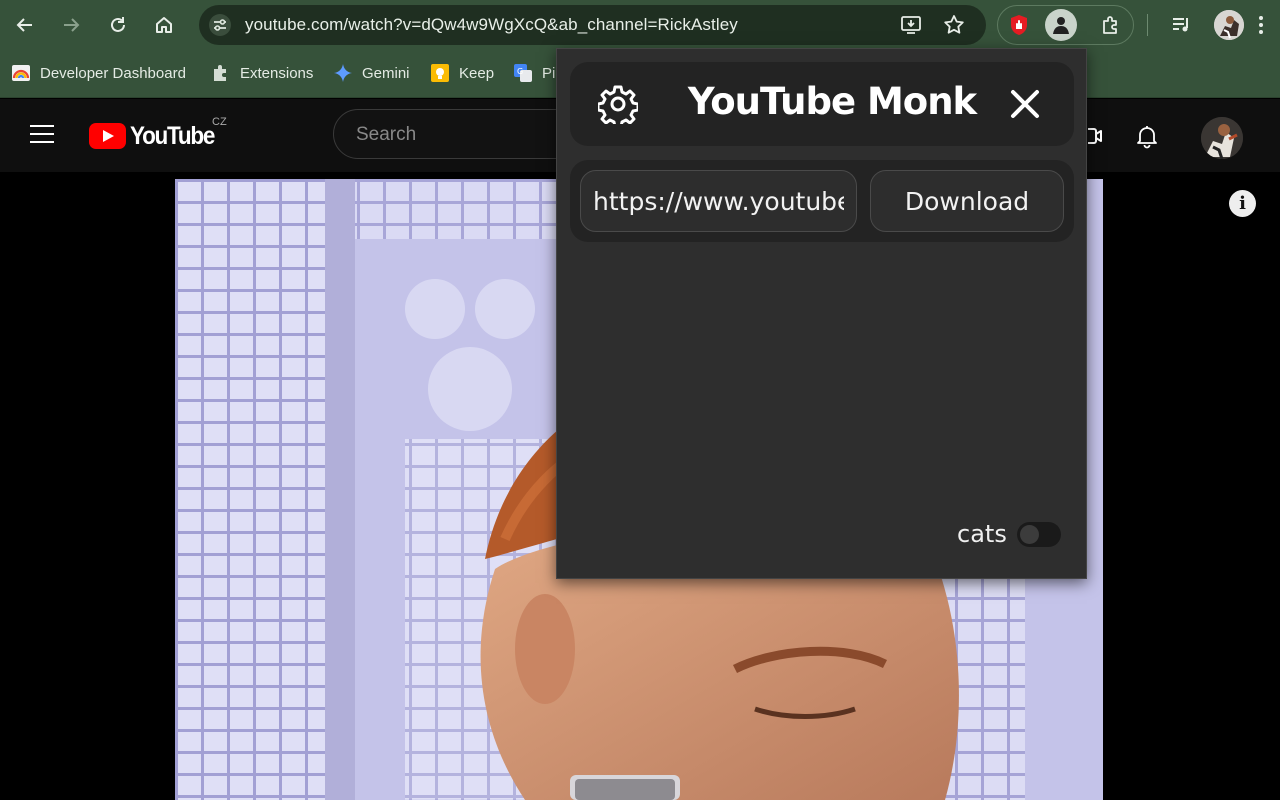 The width and height of the screenshot is (1280, 800). I want to click on arrow-left-icon, so click(24, 25).